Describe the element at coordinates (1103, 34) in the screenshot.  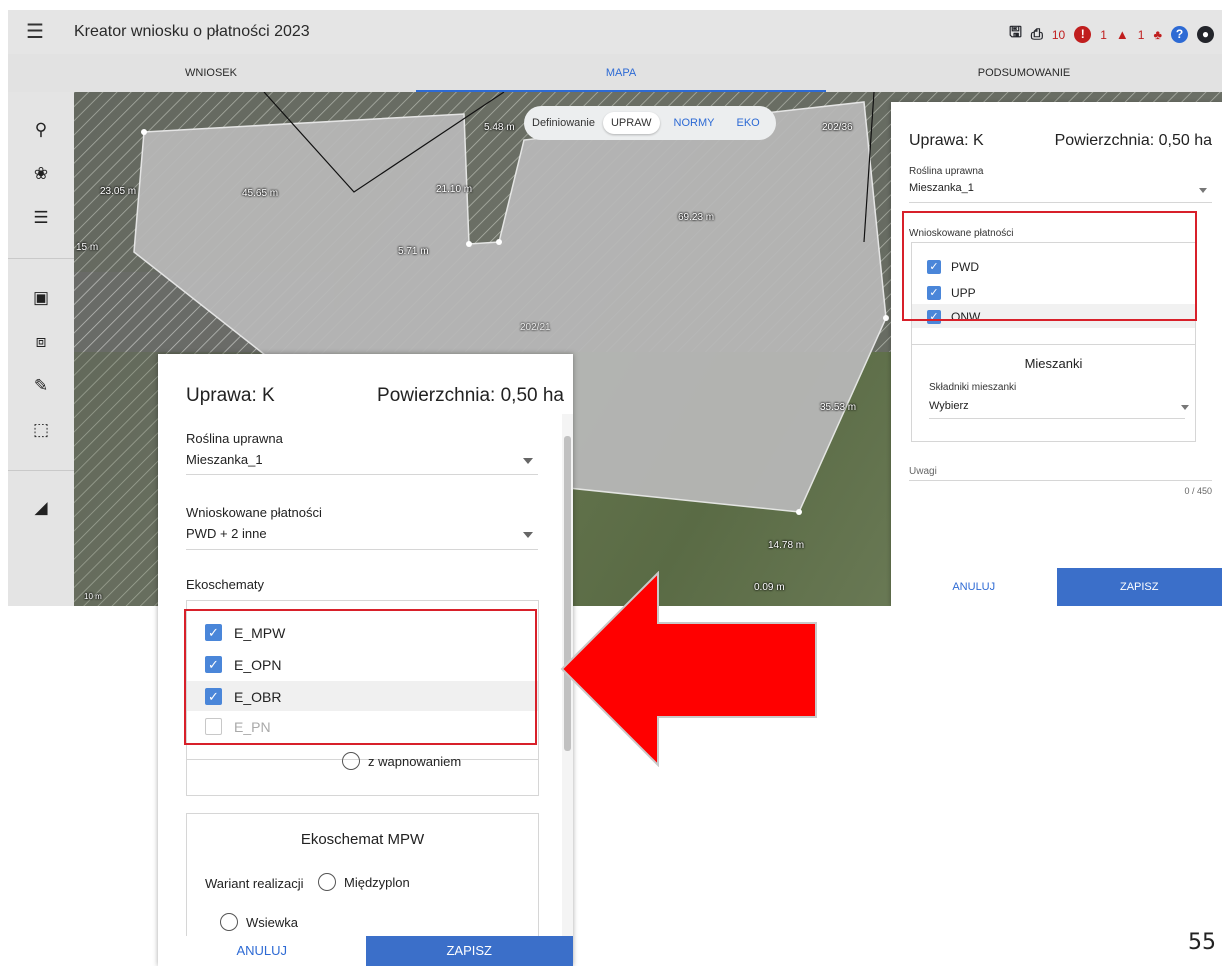
I see `warnings-count: 1` at that location.